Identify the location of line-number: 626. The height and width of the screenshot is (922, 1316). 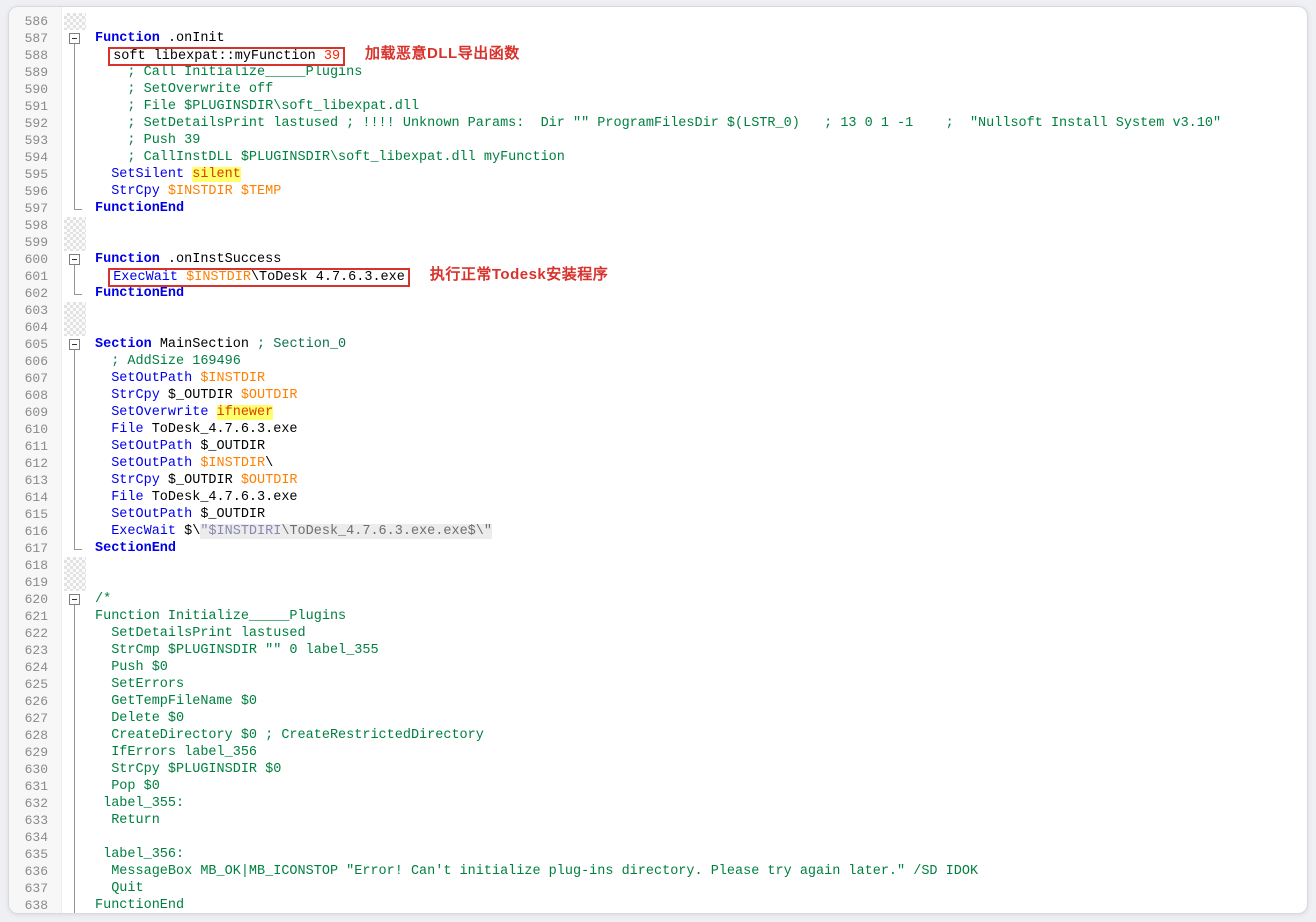
(35, 701).